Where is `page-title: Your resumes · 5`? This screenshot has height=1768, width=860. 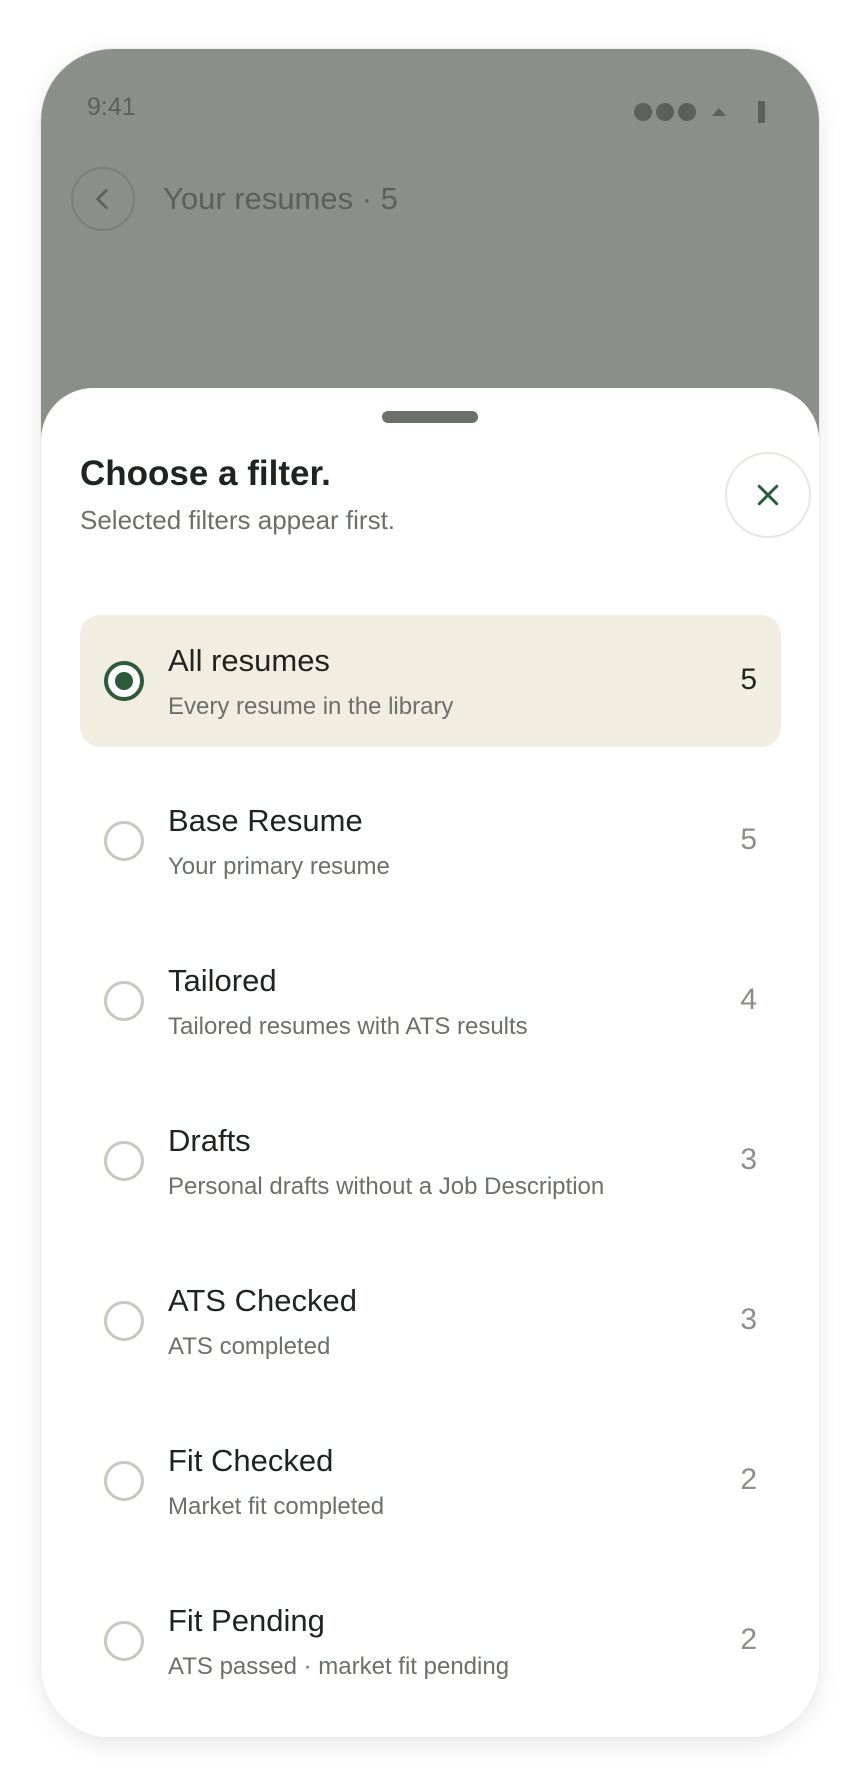
page-title: Your resumes · 5 is located at coordinates (280, 198).